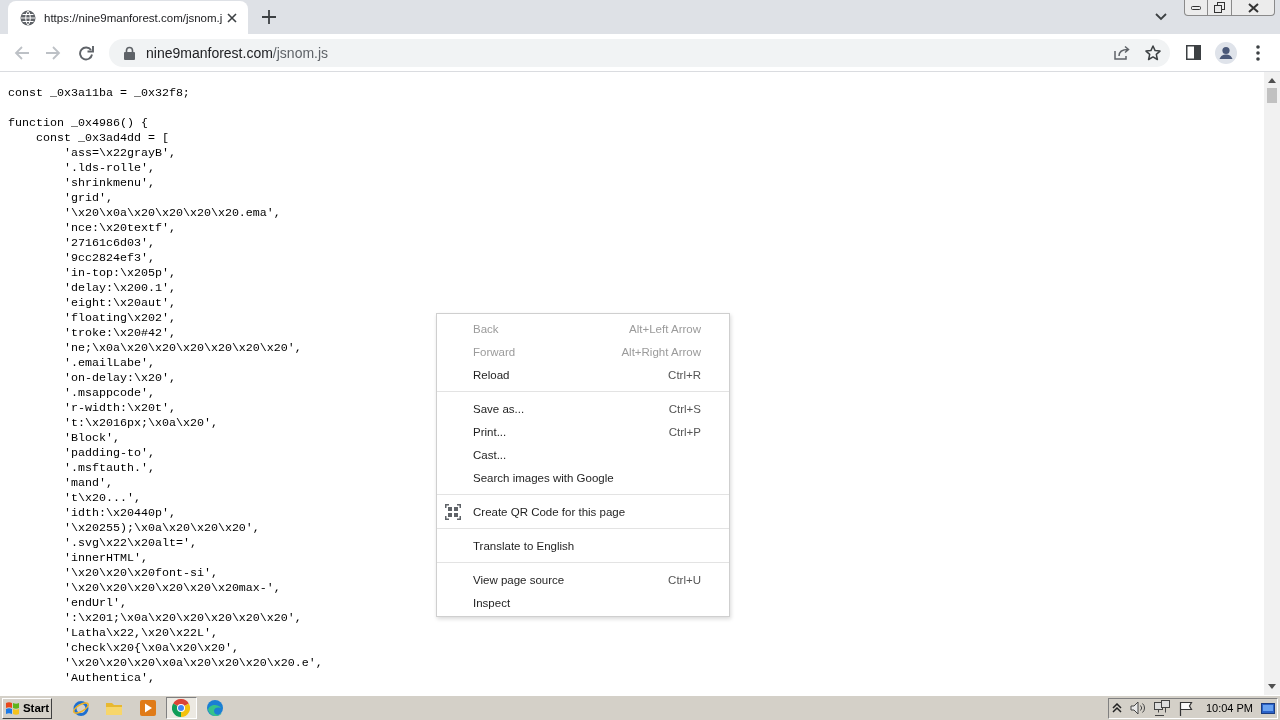  What do you see at coordinates (1153, 52) in the screenshot?
I see `star-icon` at bounding box center [1153, 52].